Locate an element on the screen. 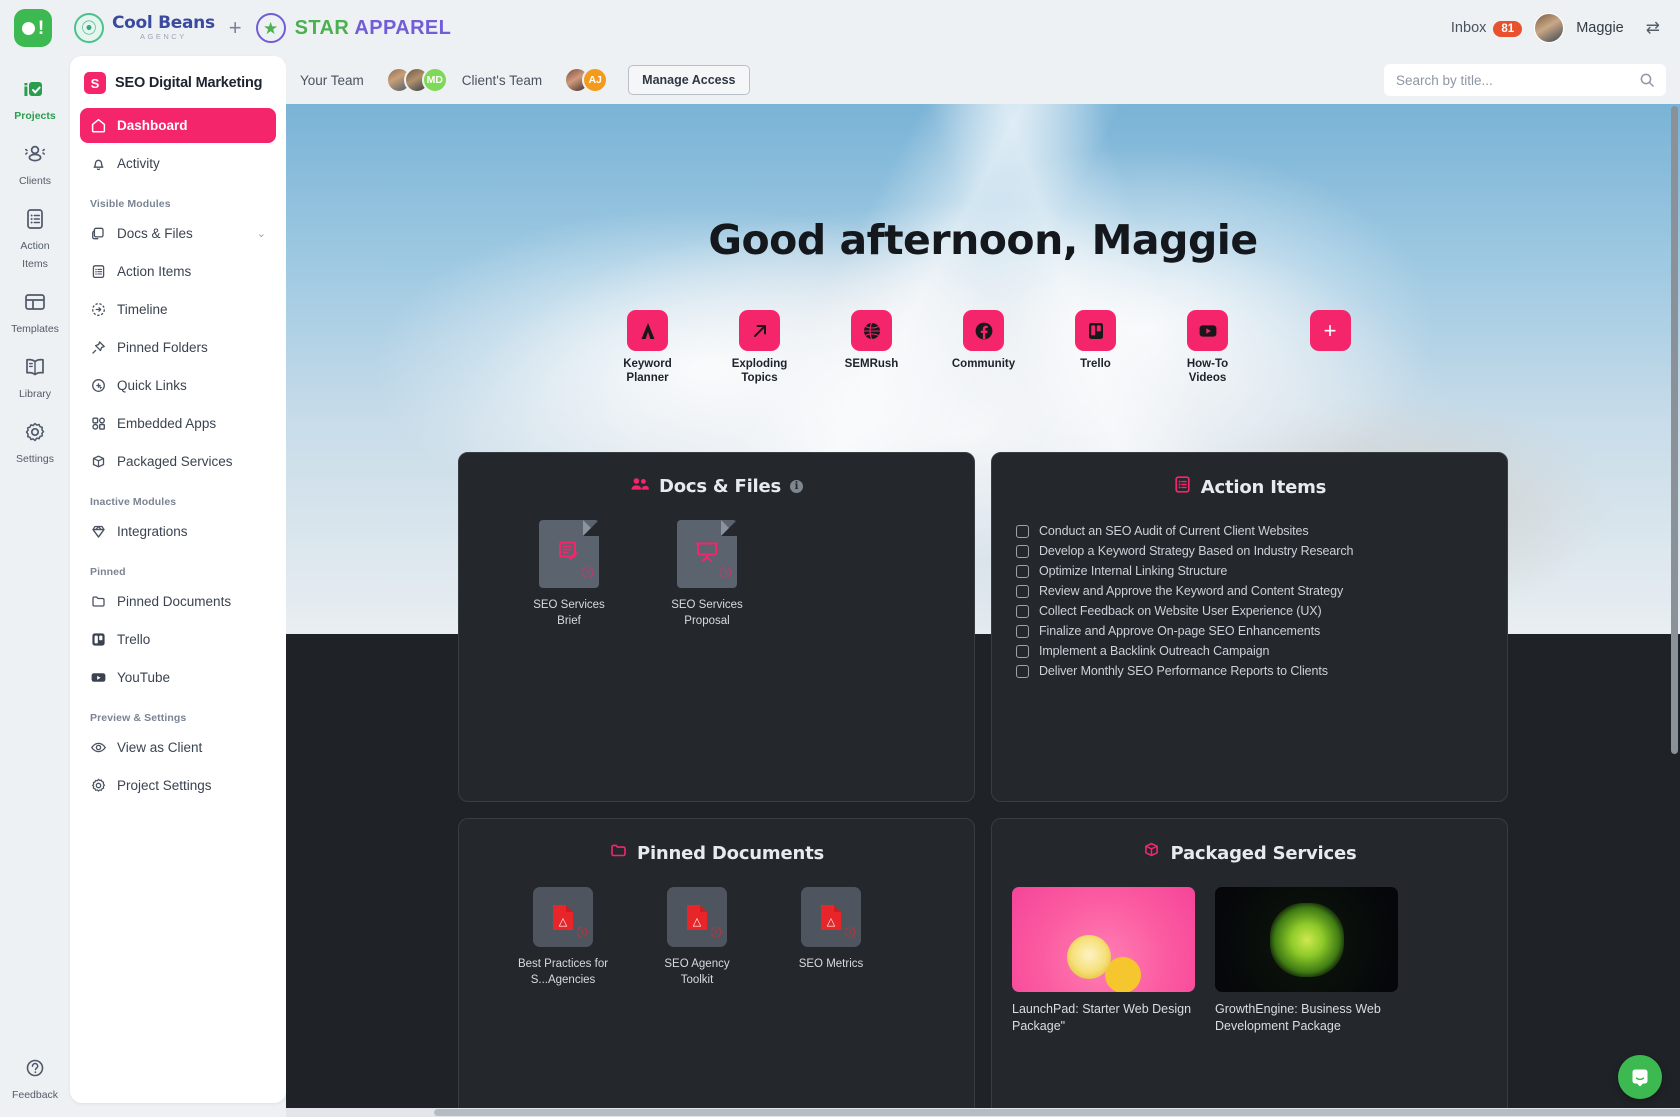 Image resolution: width=1680 pixels, height=1117 pixels. rail-item-settings: Settings is located at coordinates (35, 442).